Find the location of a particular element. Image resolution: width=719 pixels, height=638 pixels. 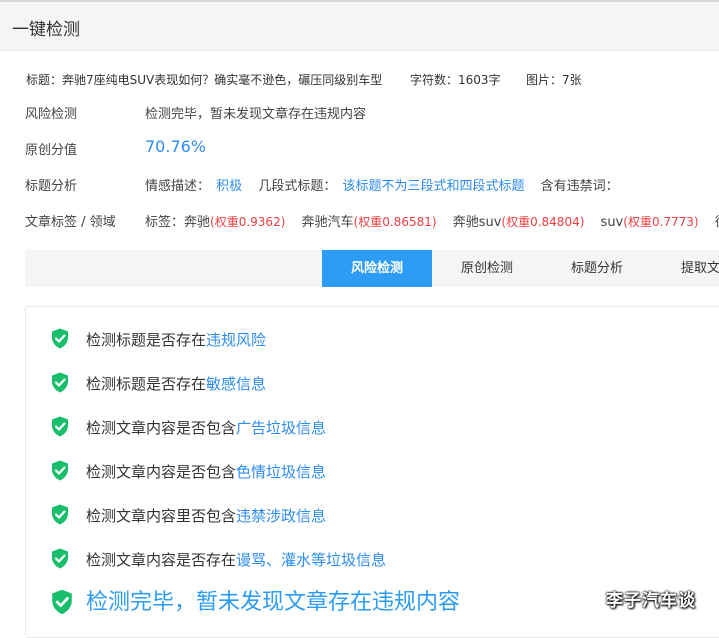

tag-name: 德国 is located at coordinates (717, 222).